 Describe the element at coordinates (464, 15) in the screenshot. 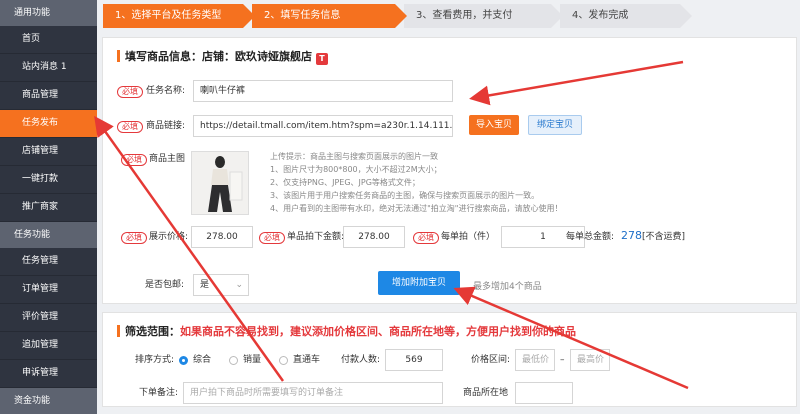

I see `step-3-label: 3、查看费用，并支付` at that location.